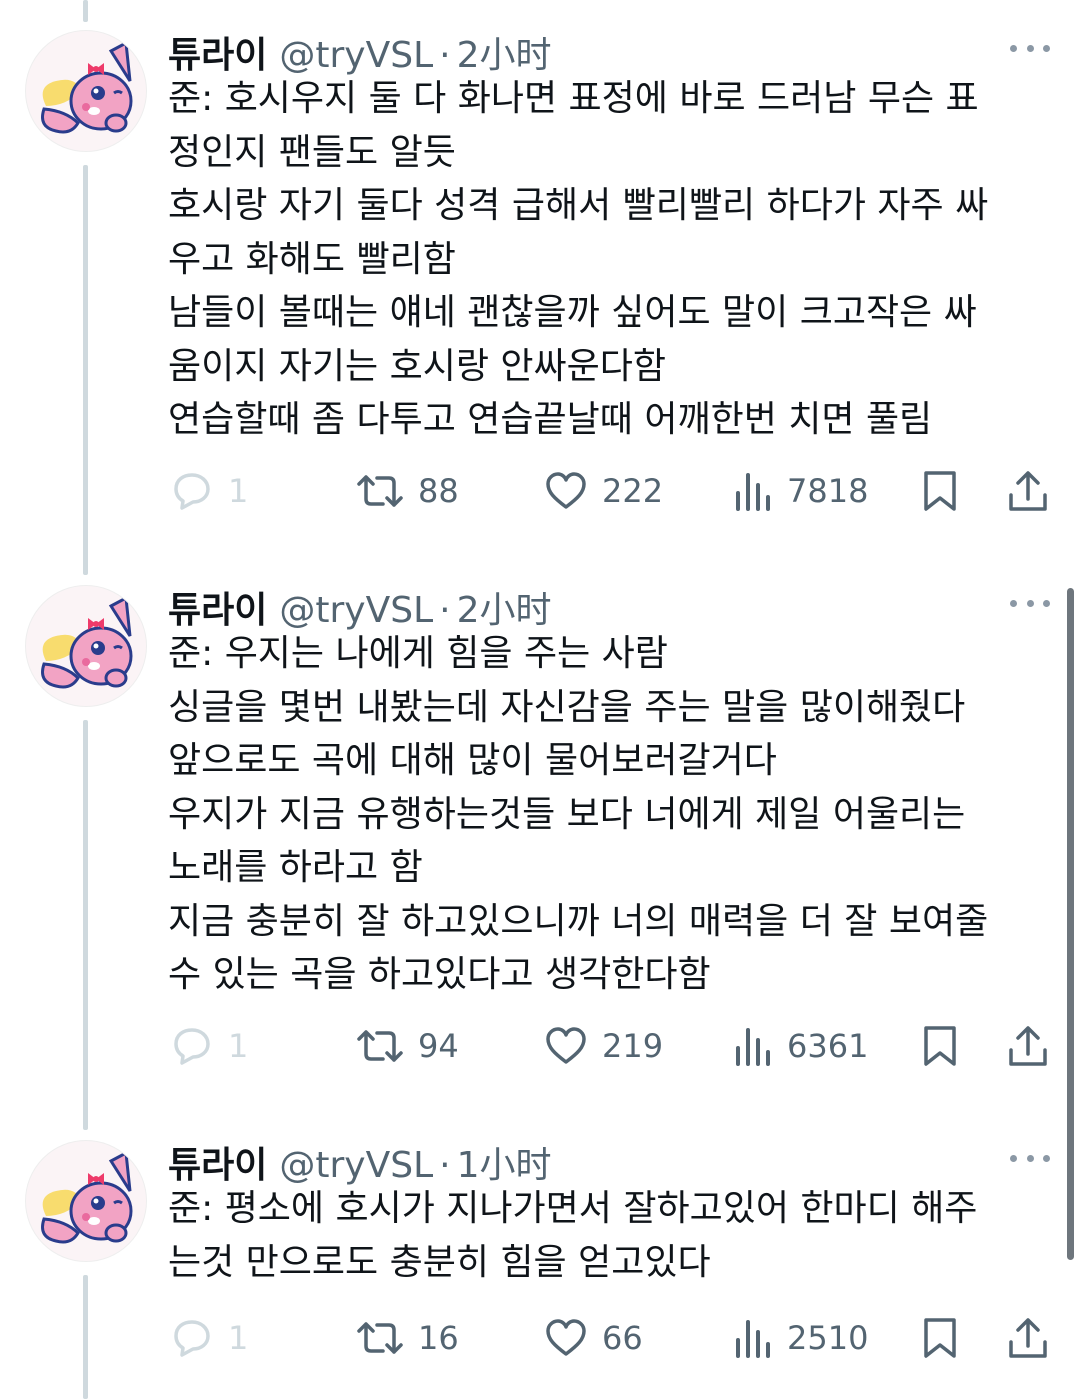 The image size is (1080, 1399). Describe the element at coordinates (439, 974) in the screenshot. I see `tweet-text-line: 수 있는 곡을 하고있다고 생각한다함` at that location.